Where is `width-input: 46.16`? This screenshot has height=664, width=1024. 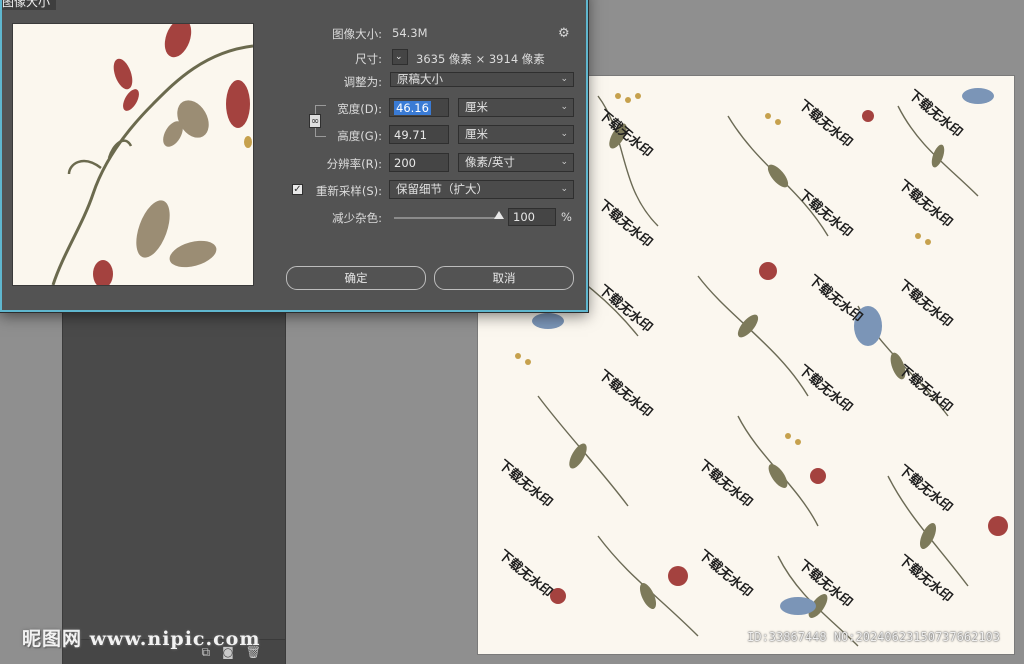 width-input: 46.16 is located at coordinates (419, 107).